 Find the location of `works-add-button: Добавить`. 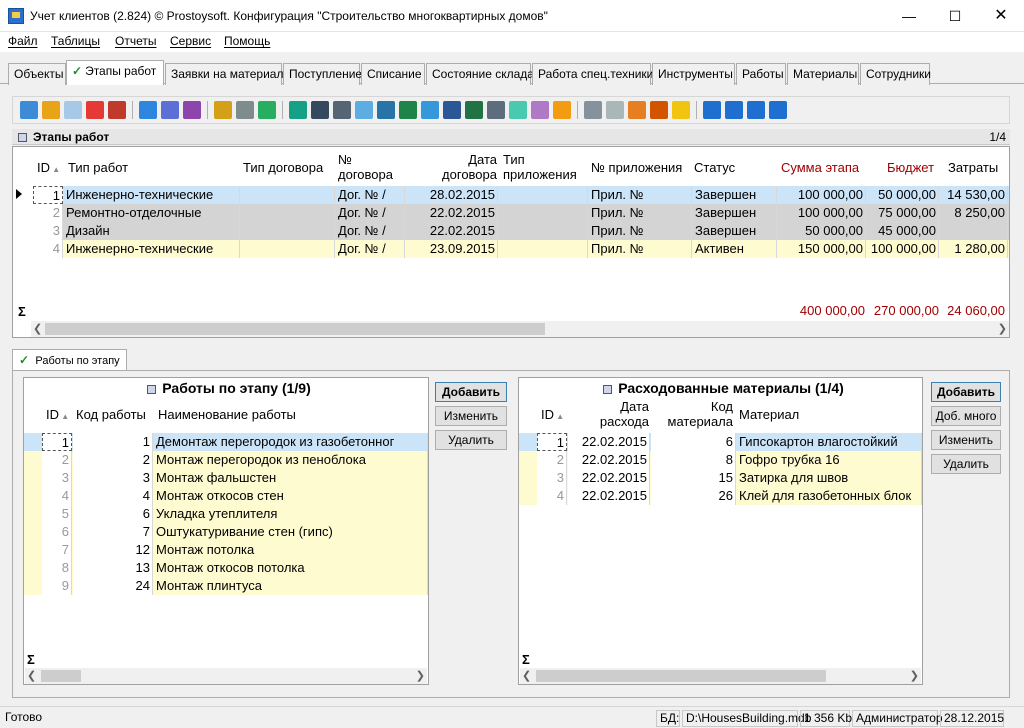

works-add-button: Добавить is located at coordinates (471, 392).